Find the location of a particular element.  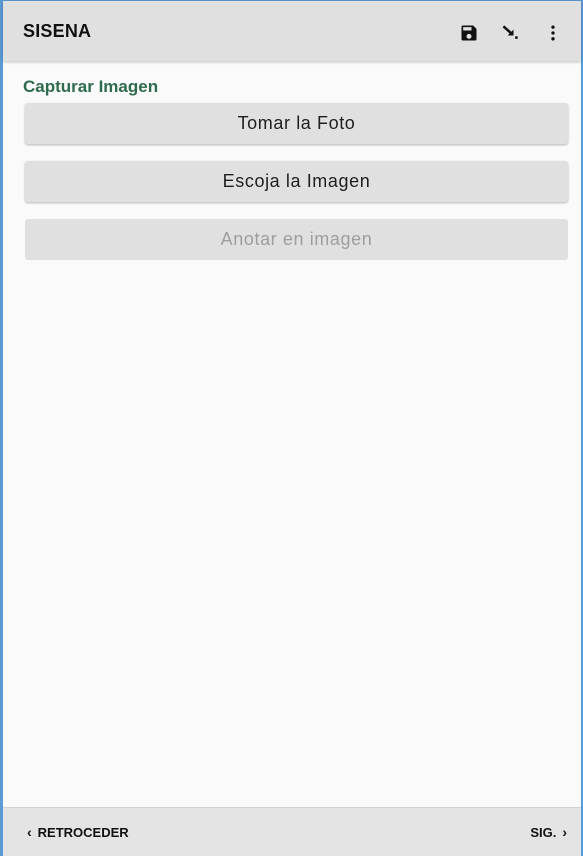

next-button: SIG. › is located at coordinates (548, 832).